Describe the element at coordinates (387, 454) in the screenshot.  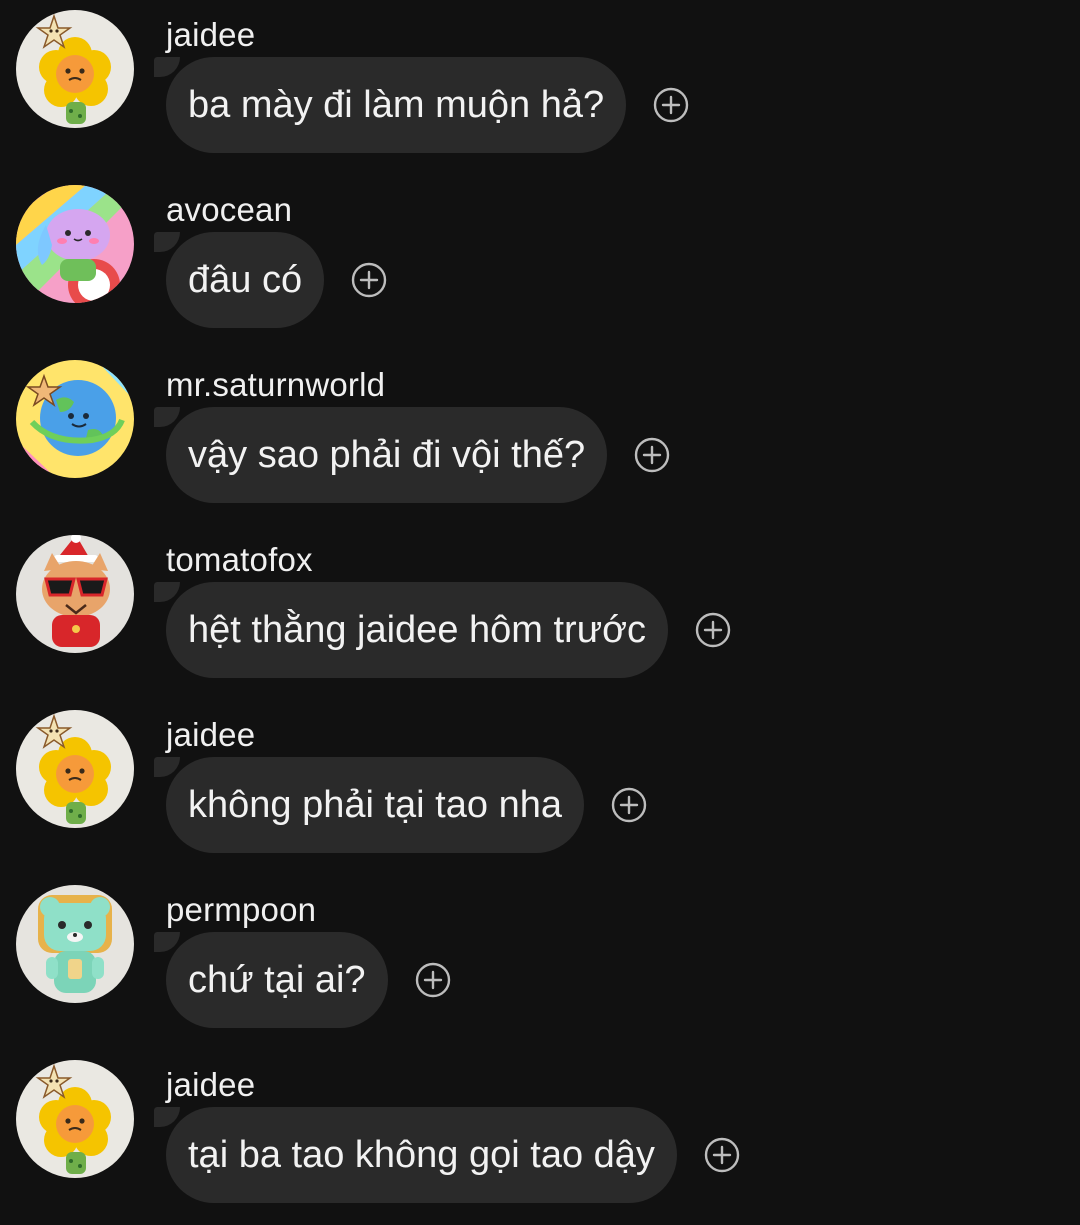
I see `message-text: vậy sao phải đi vội thế?` at that location.